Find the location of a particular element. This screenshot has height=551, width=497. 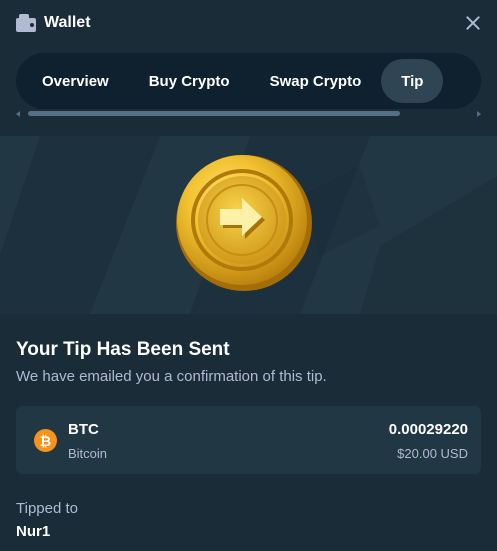

scrollbar-thumb is located at coordinates (214, 113).